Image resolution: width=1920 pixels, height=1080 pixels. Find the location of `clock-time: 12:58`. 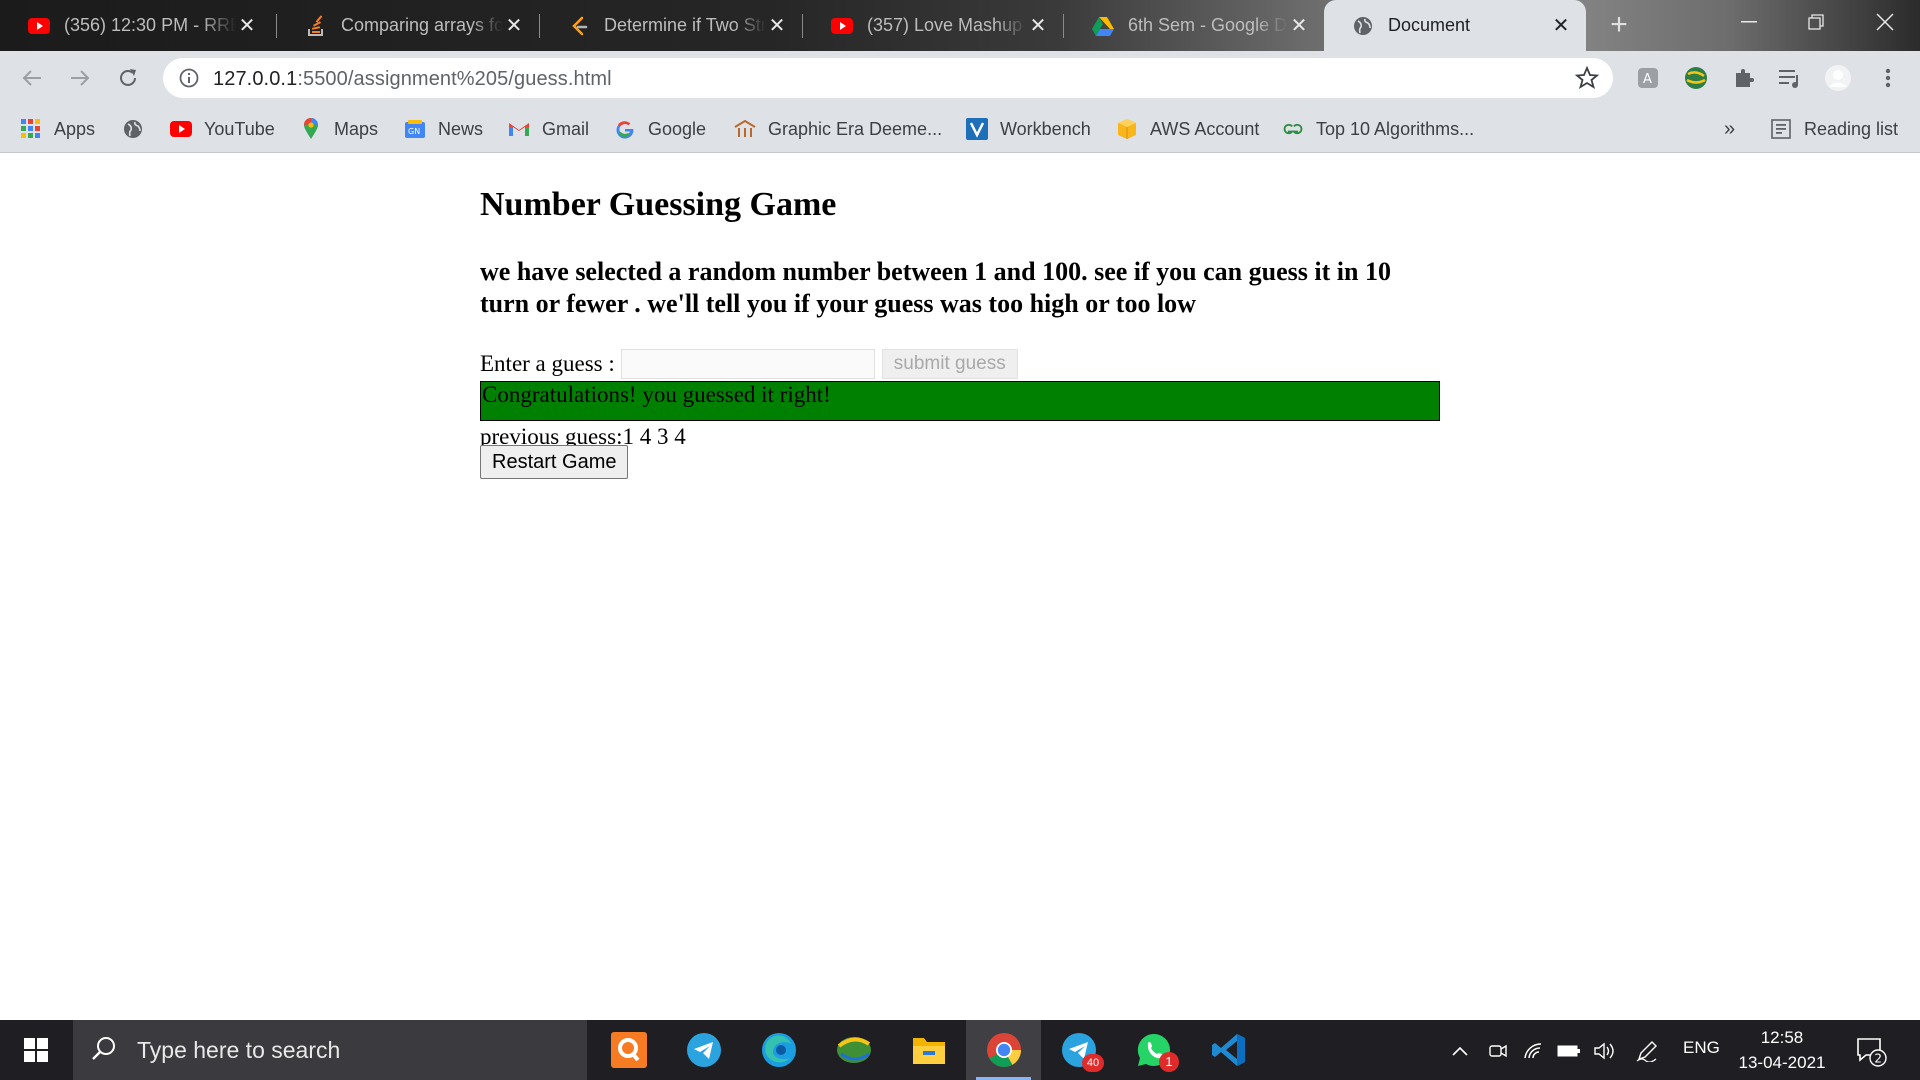

clock-time: 12:58 is located at coordinates (1782, 1037).